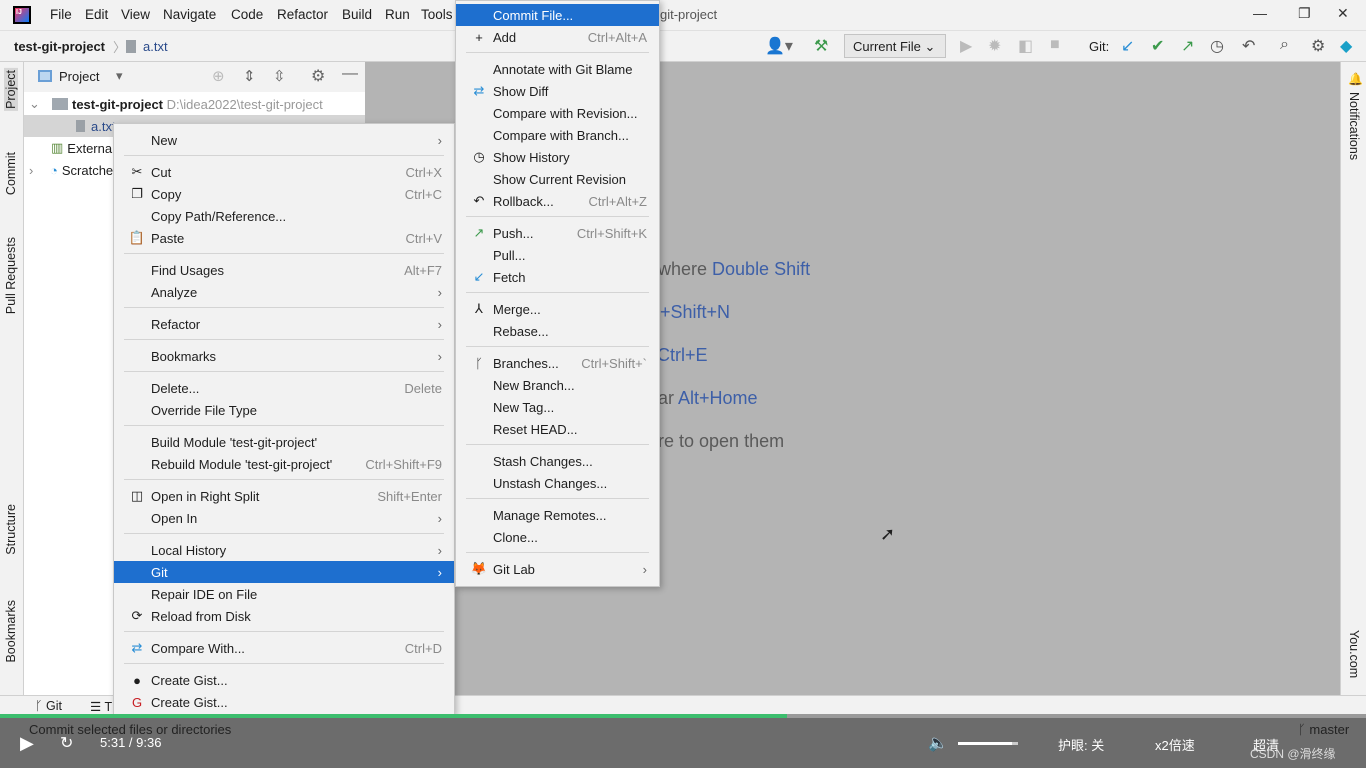  Describe the element at coordinates (284, 648) in the screenshot. I see `menu-item-compare-with: ⇄ Compare With... Ctrl+D` at that location.